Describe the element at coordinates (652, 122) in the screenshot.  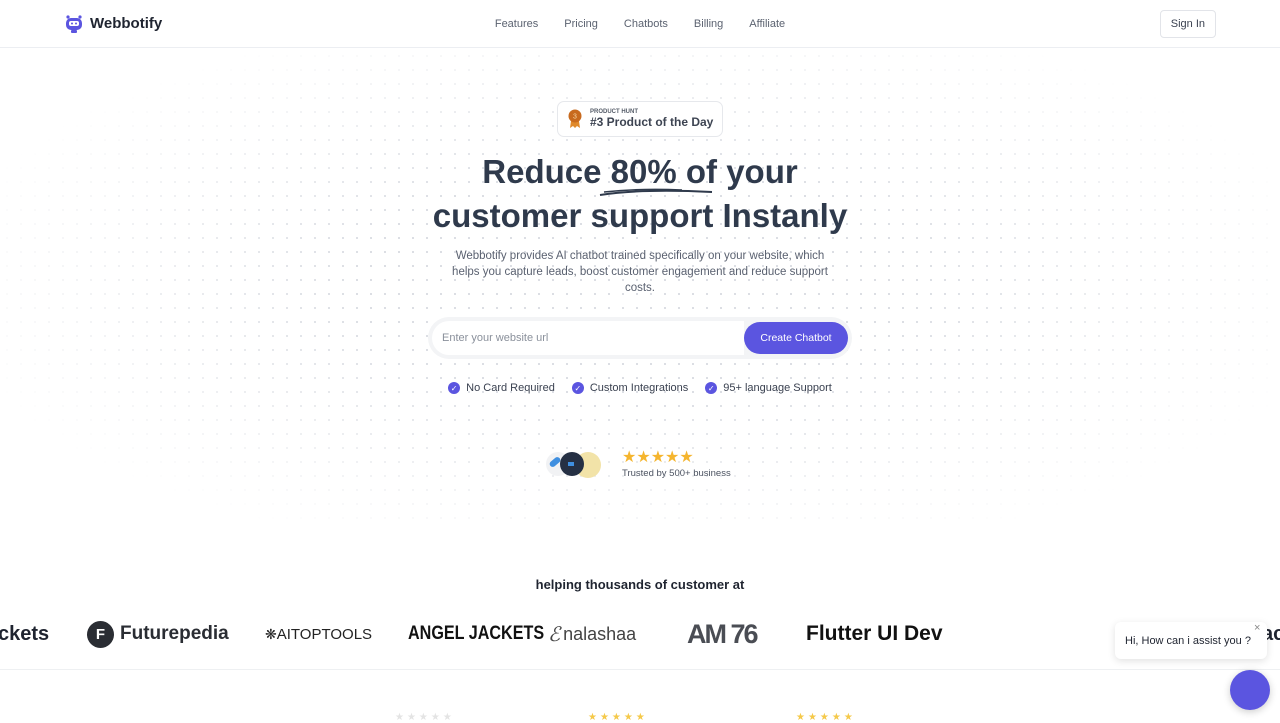
I see `badge-title: #3 Product of the Day` at that location.